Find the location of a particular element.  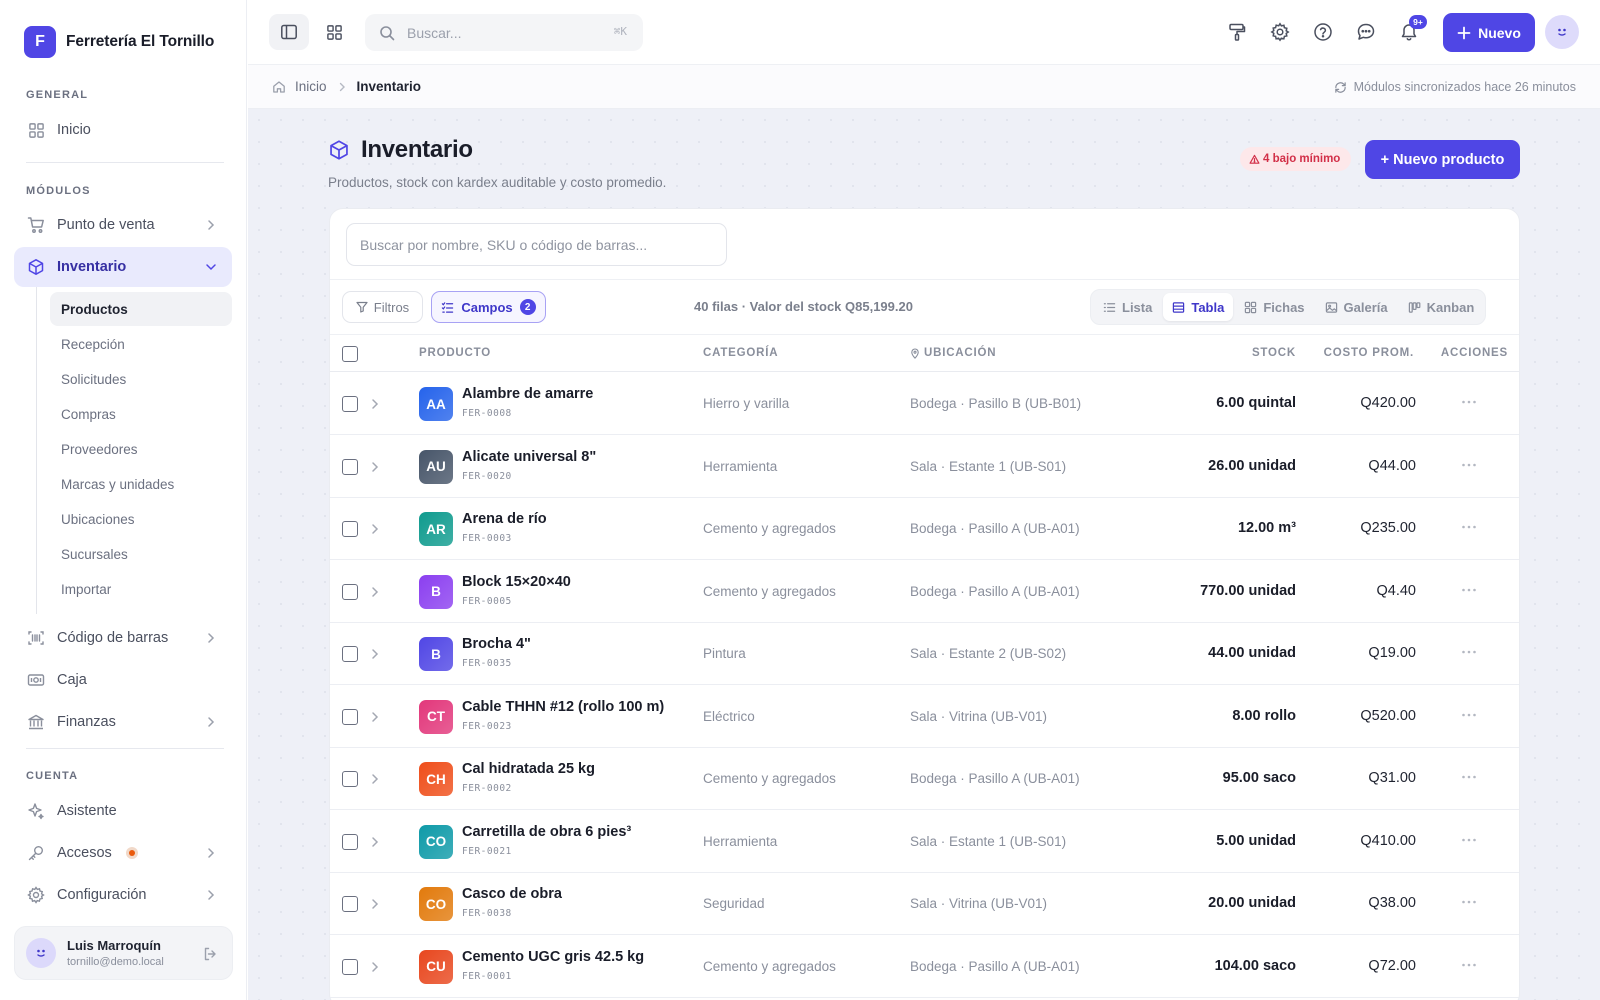

sidebar-subitem-ubicaciones: Ubicaciones is located at coordinates (141, 519).